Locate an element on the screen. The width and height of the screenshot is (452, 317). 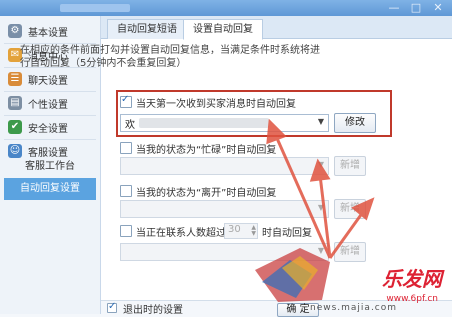
watermark-brand: 乐发网 is located at coordinates (412, 279).